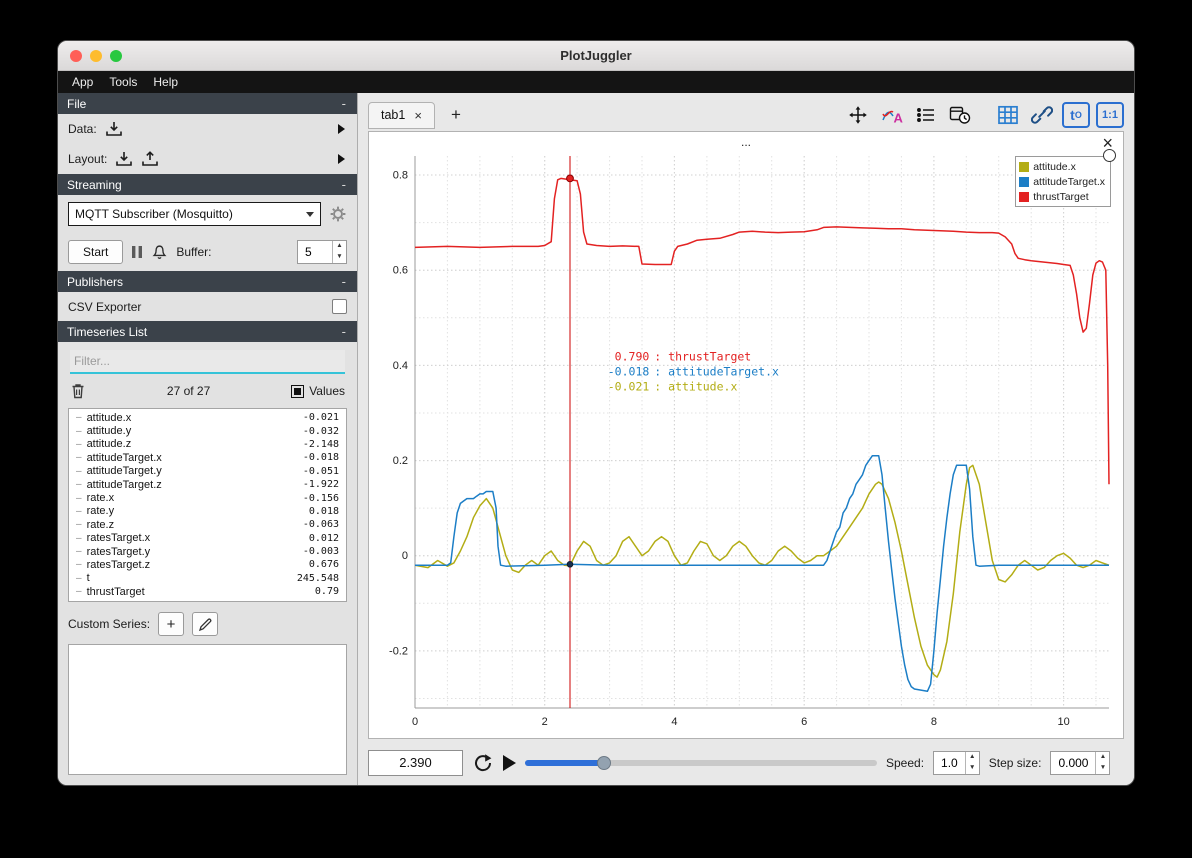  What do you see at coordinates (858, 115) in the screenshot?
I see `pan-zoom-icon` at bounding box center [858, 115].